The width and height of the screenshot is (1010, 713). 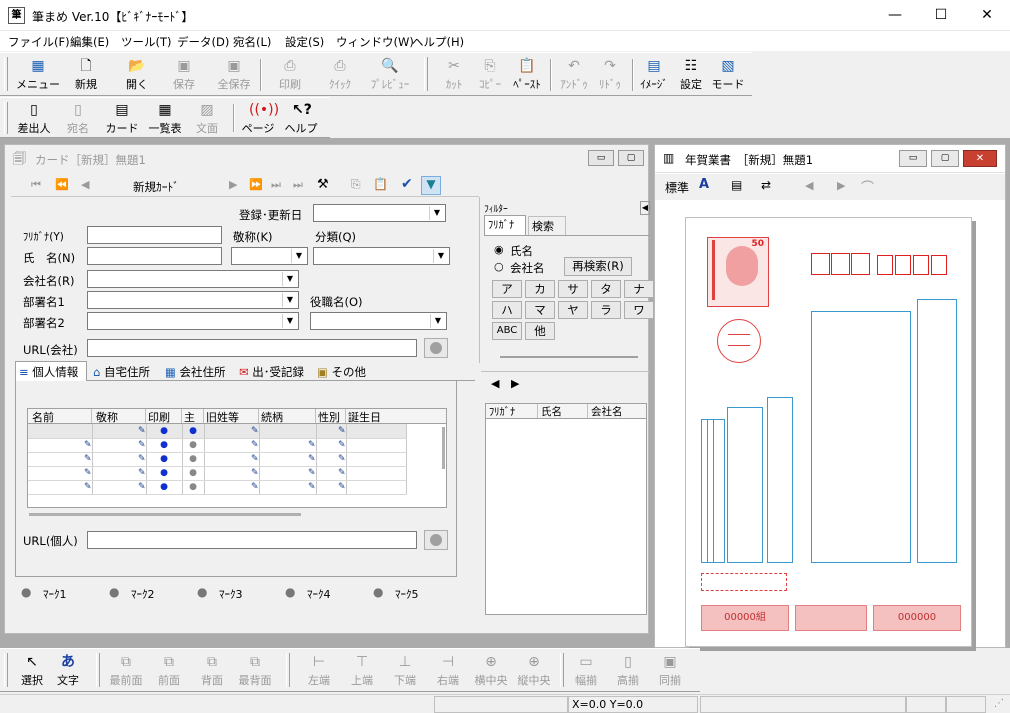 What do you see at coordinates (169, 671) in the screenshot?
I see `bring-forward-button: ⧉ 前面` at bounding box center [169, 671].